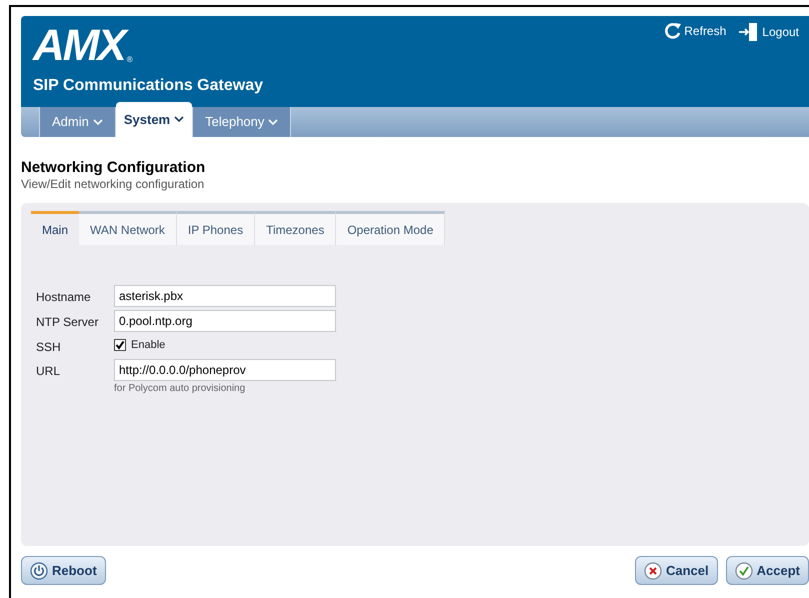  I want to click on field-label: Hostname, so click(63, 297).